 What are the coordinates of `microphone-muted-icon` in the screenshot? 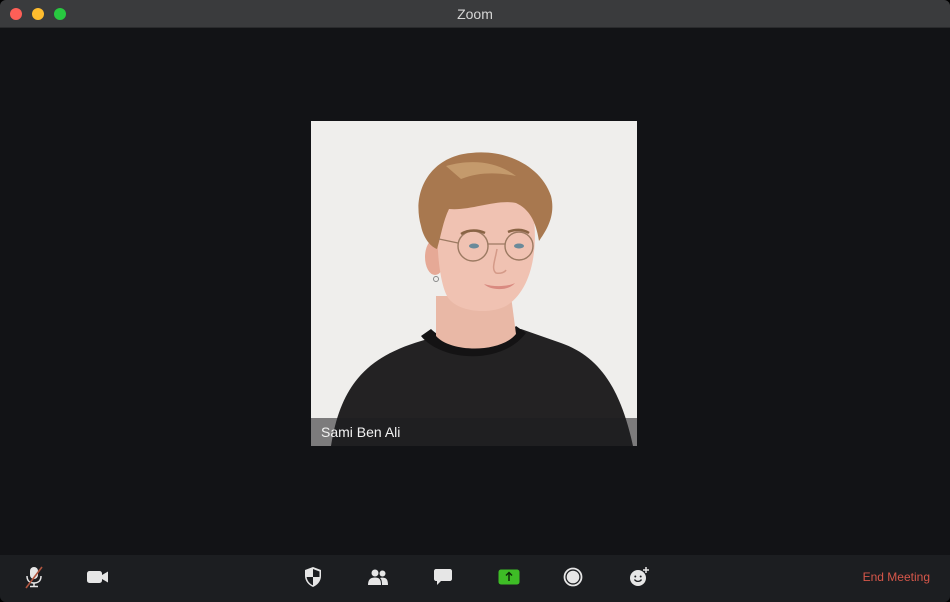 It's located at (34, 577).